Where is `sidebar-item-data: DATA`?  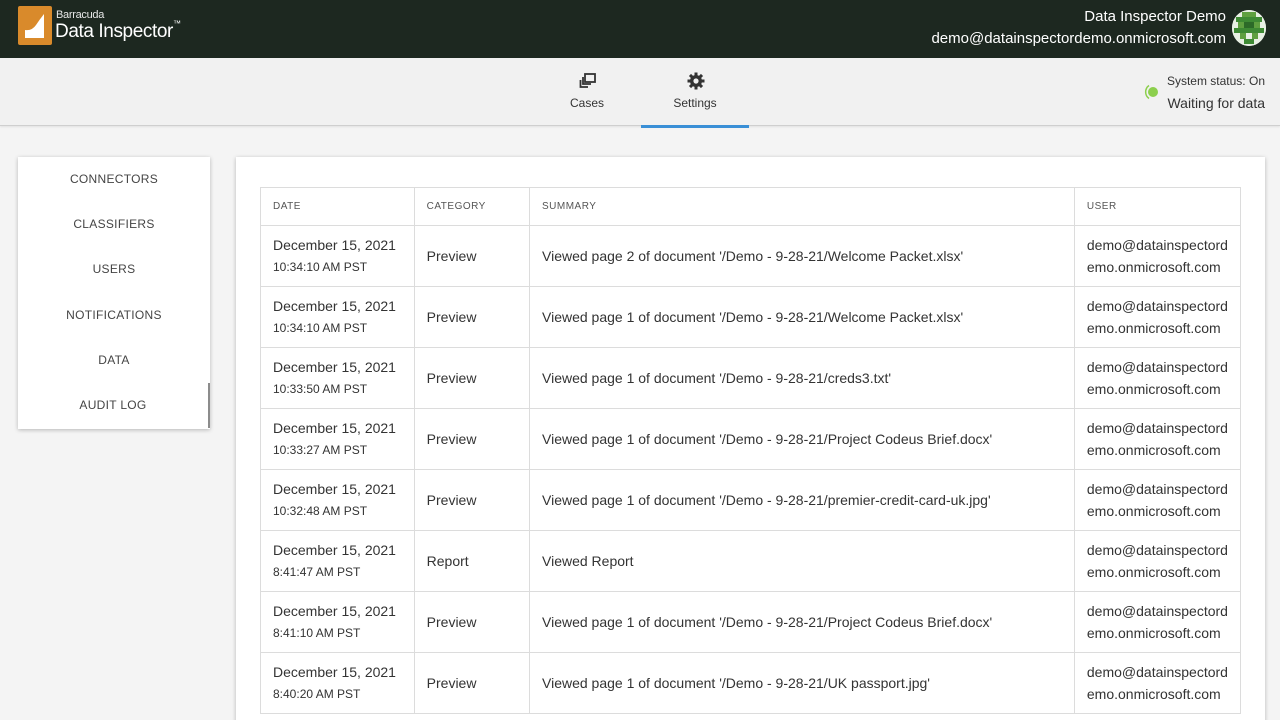
sidebar-item-data: DATA is located at coordinates (114, 360).